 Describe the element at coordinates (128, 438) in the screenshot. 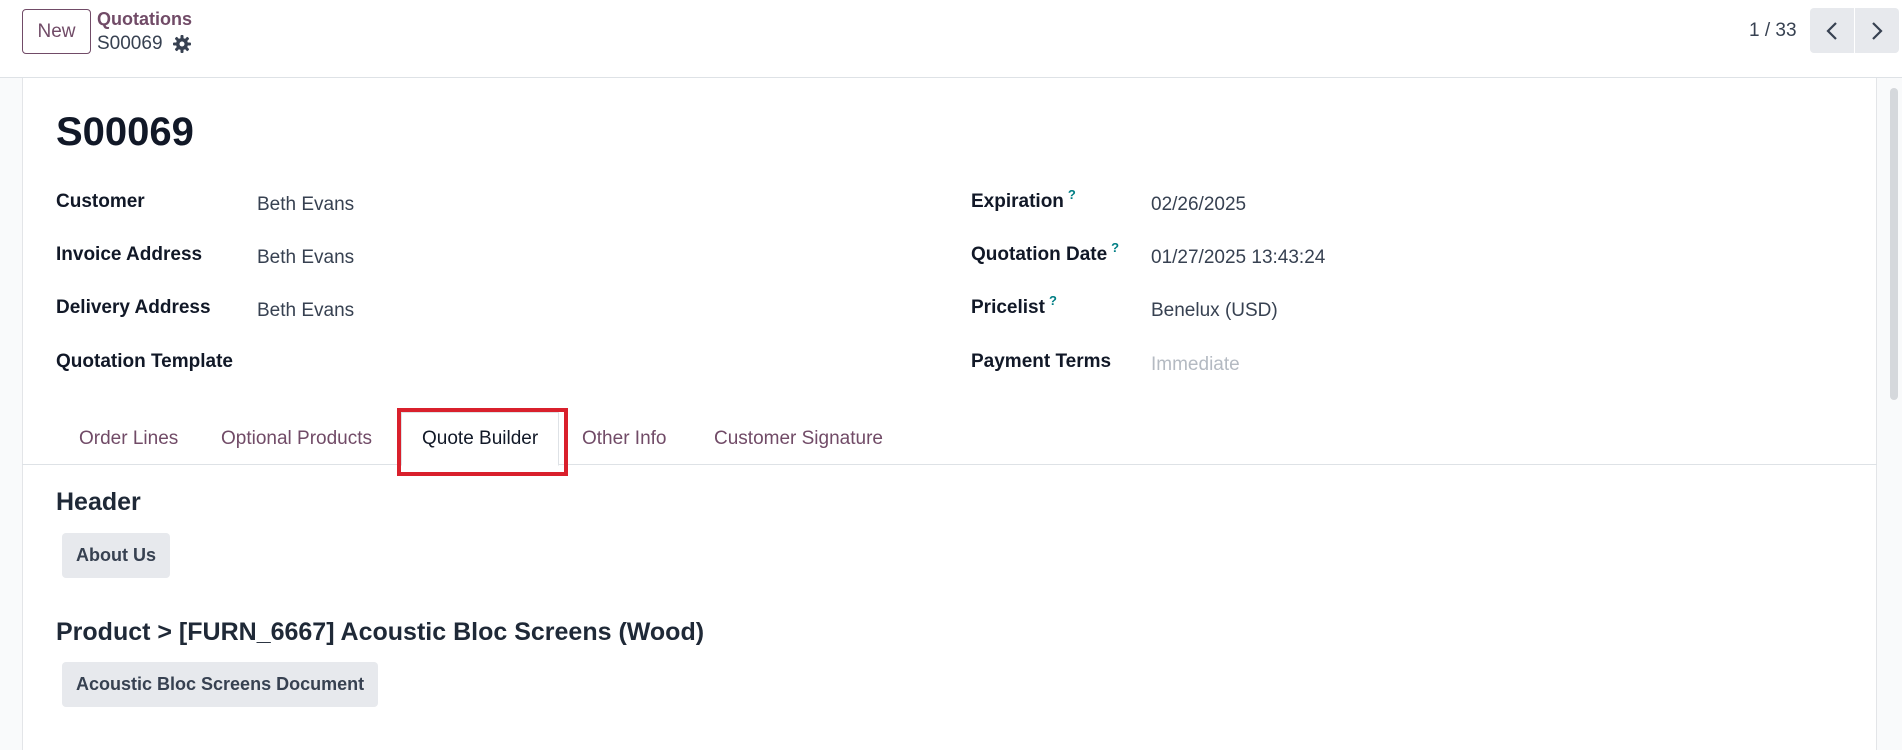

I see `tab-order-lines: Order Lines` at that location.